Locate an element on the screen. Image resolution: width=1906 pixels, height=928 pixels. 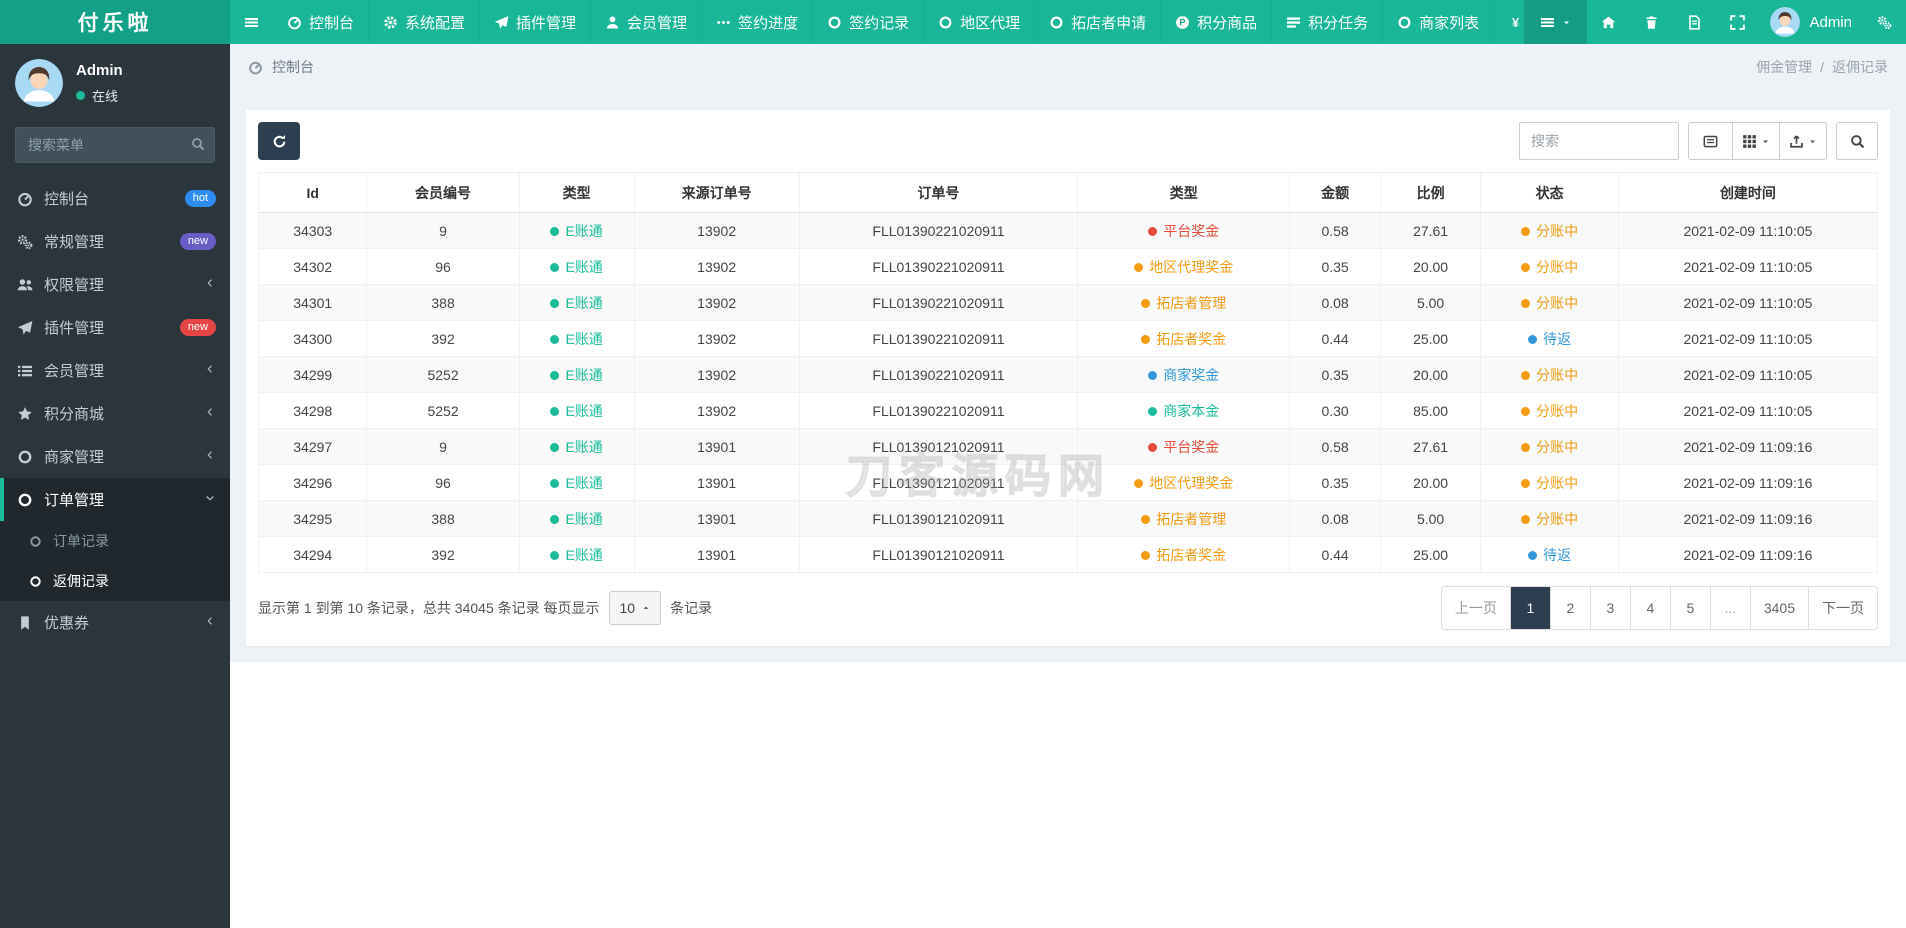
admin-user-menu: Admin is located at coordinates (1811, 22).